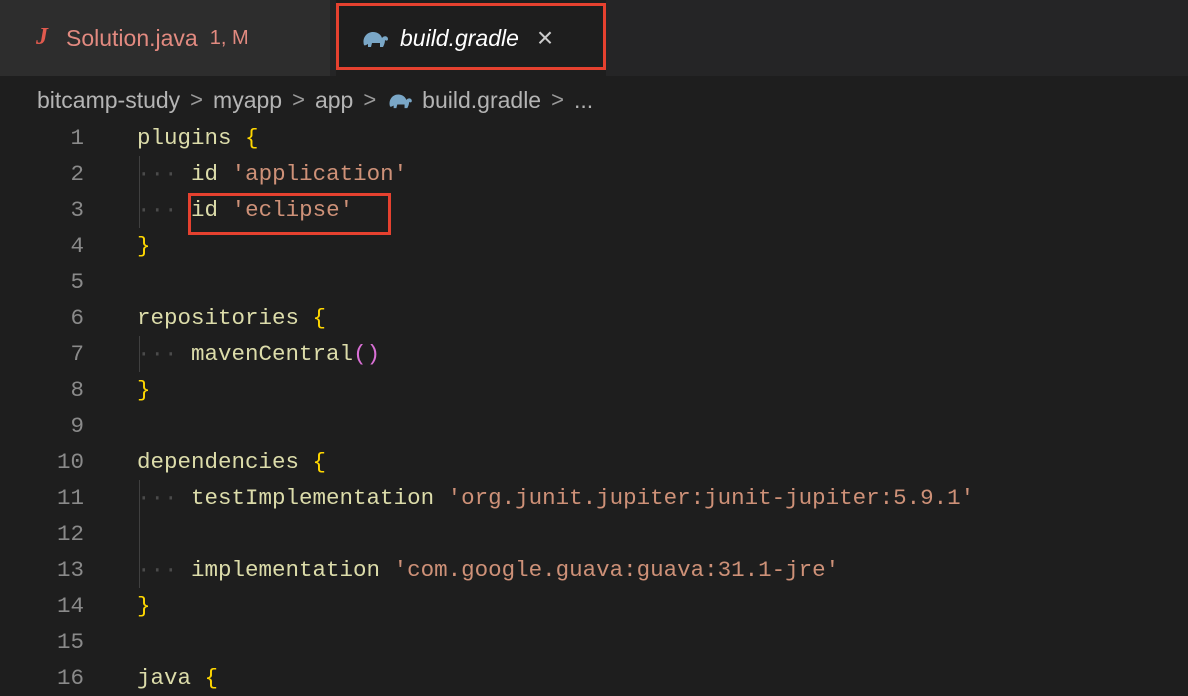  I want to click on line-number: 12, so click(70, 534).